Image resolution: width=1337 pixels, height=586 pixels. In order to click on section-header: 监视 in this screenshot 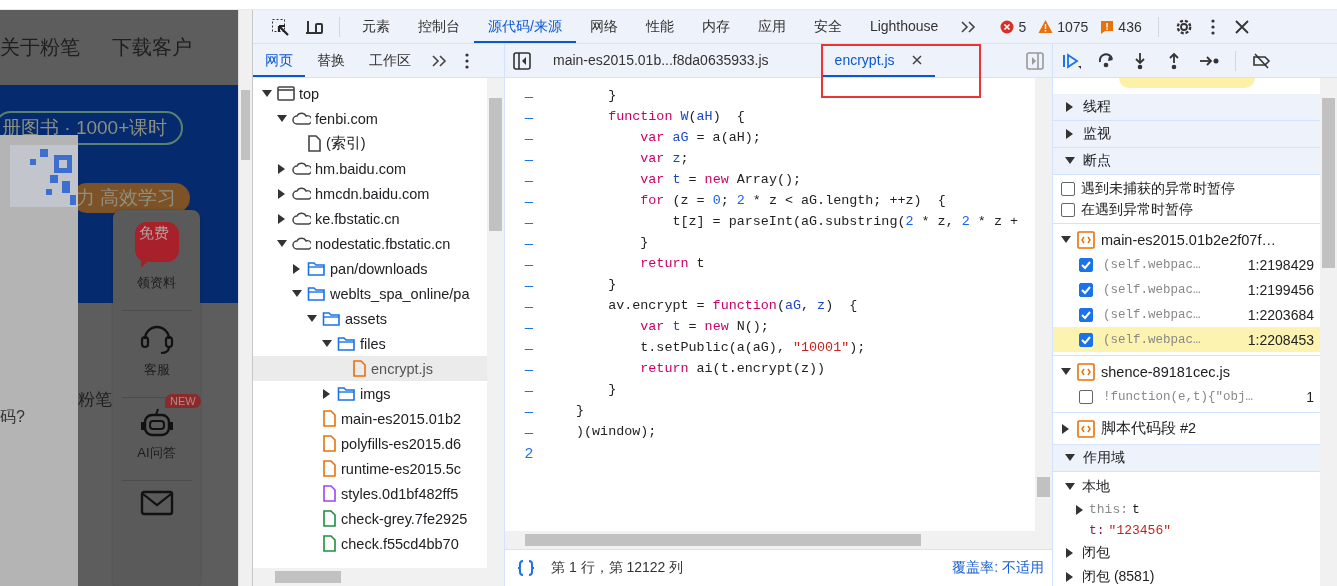, I will do `click(1186, 134)`.